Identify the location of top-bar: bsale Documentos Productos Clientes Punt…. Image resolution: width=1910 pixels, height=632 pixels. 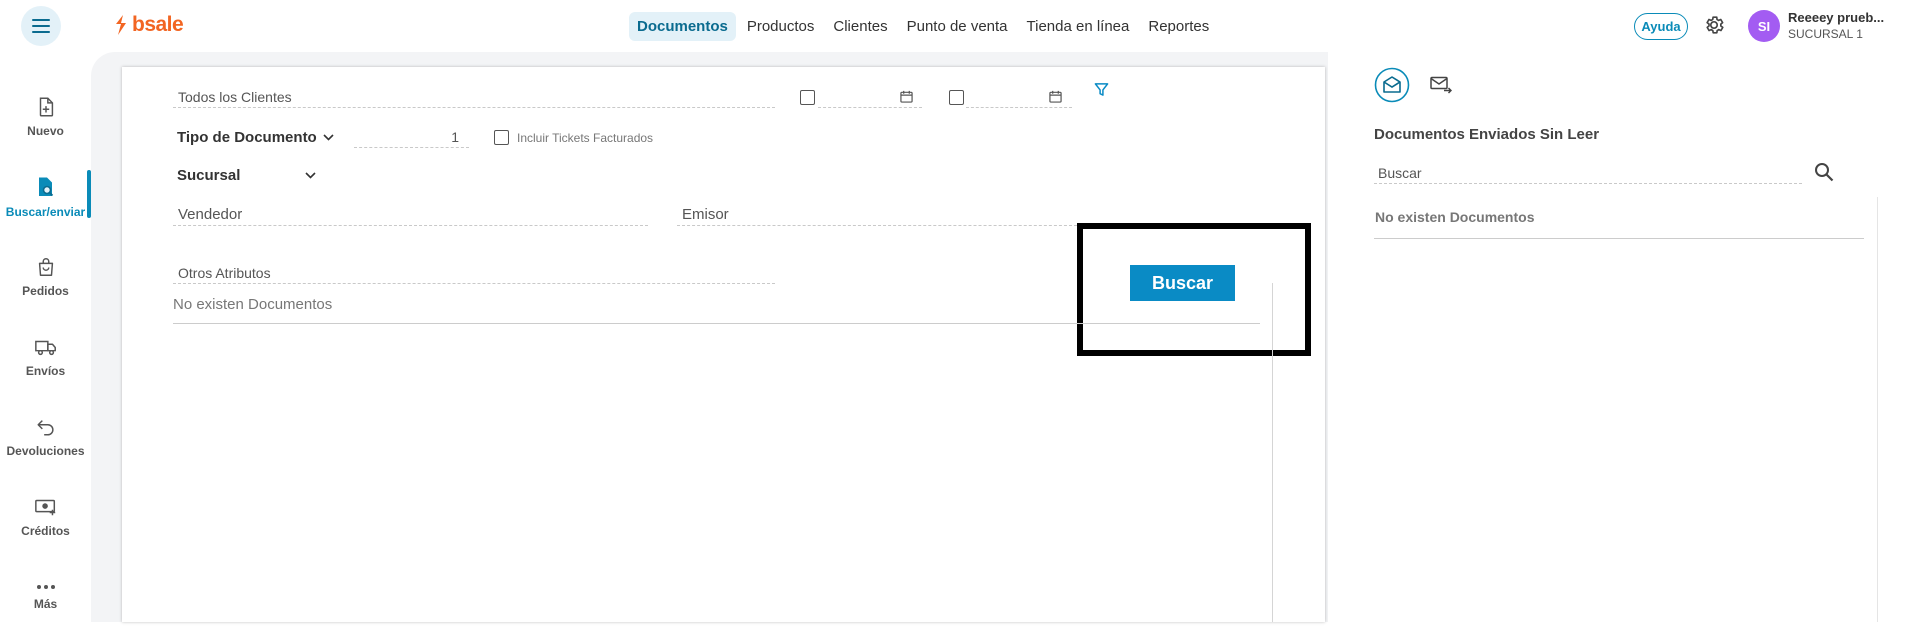
(955, 26).